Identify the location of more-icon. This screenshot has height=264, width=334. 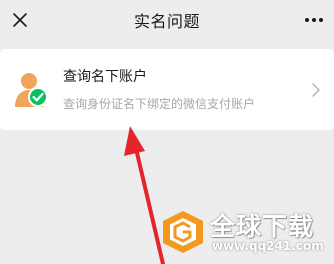
(314, 20).